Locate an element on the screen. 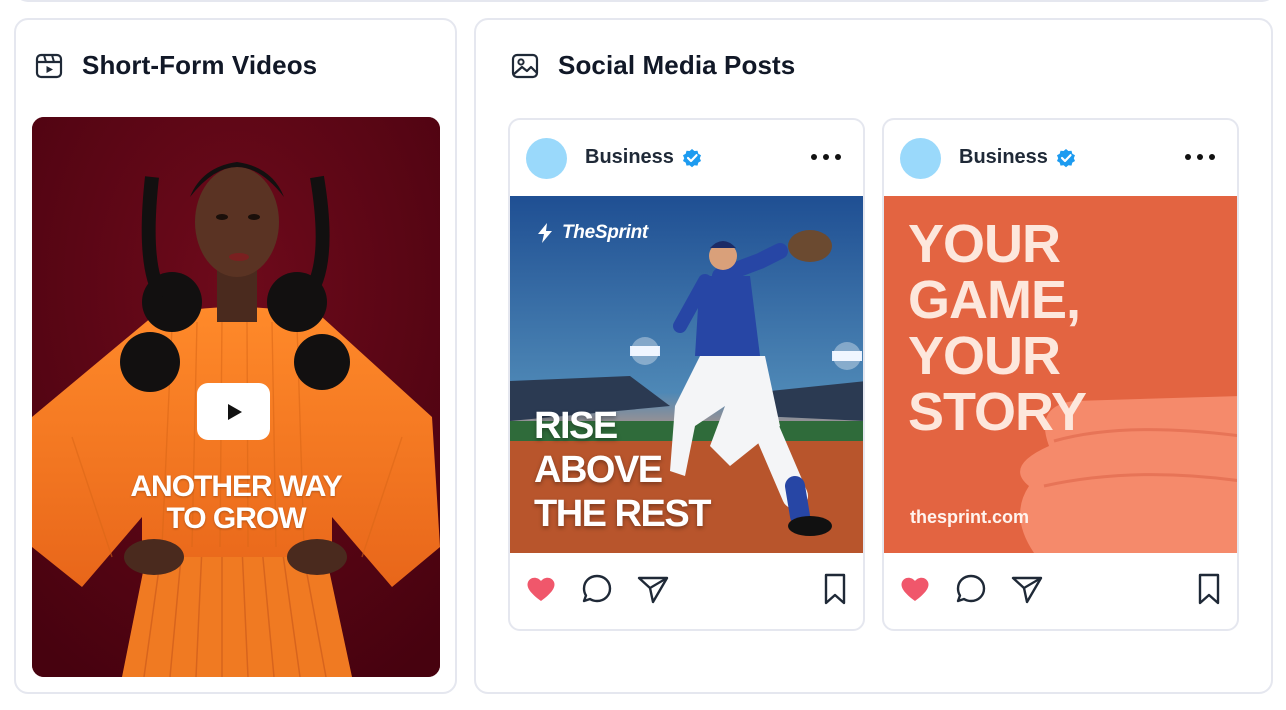 Image resolution: width=1286 pixels, height=710 pixels. post-image: TheSprint RISE ABOVE THE REST is located at coordinates (686, 374).